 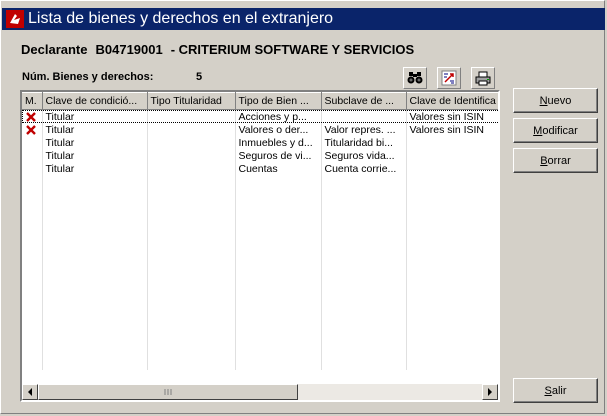 I want to click on arrow-left-icon, so click(x=30, y=392).